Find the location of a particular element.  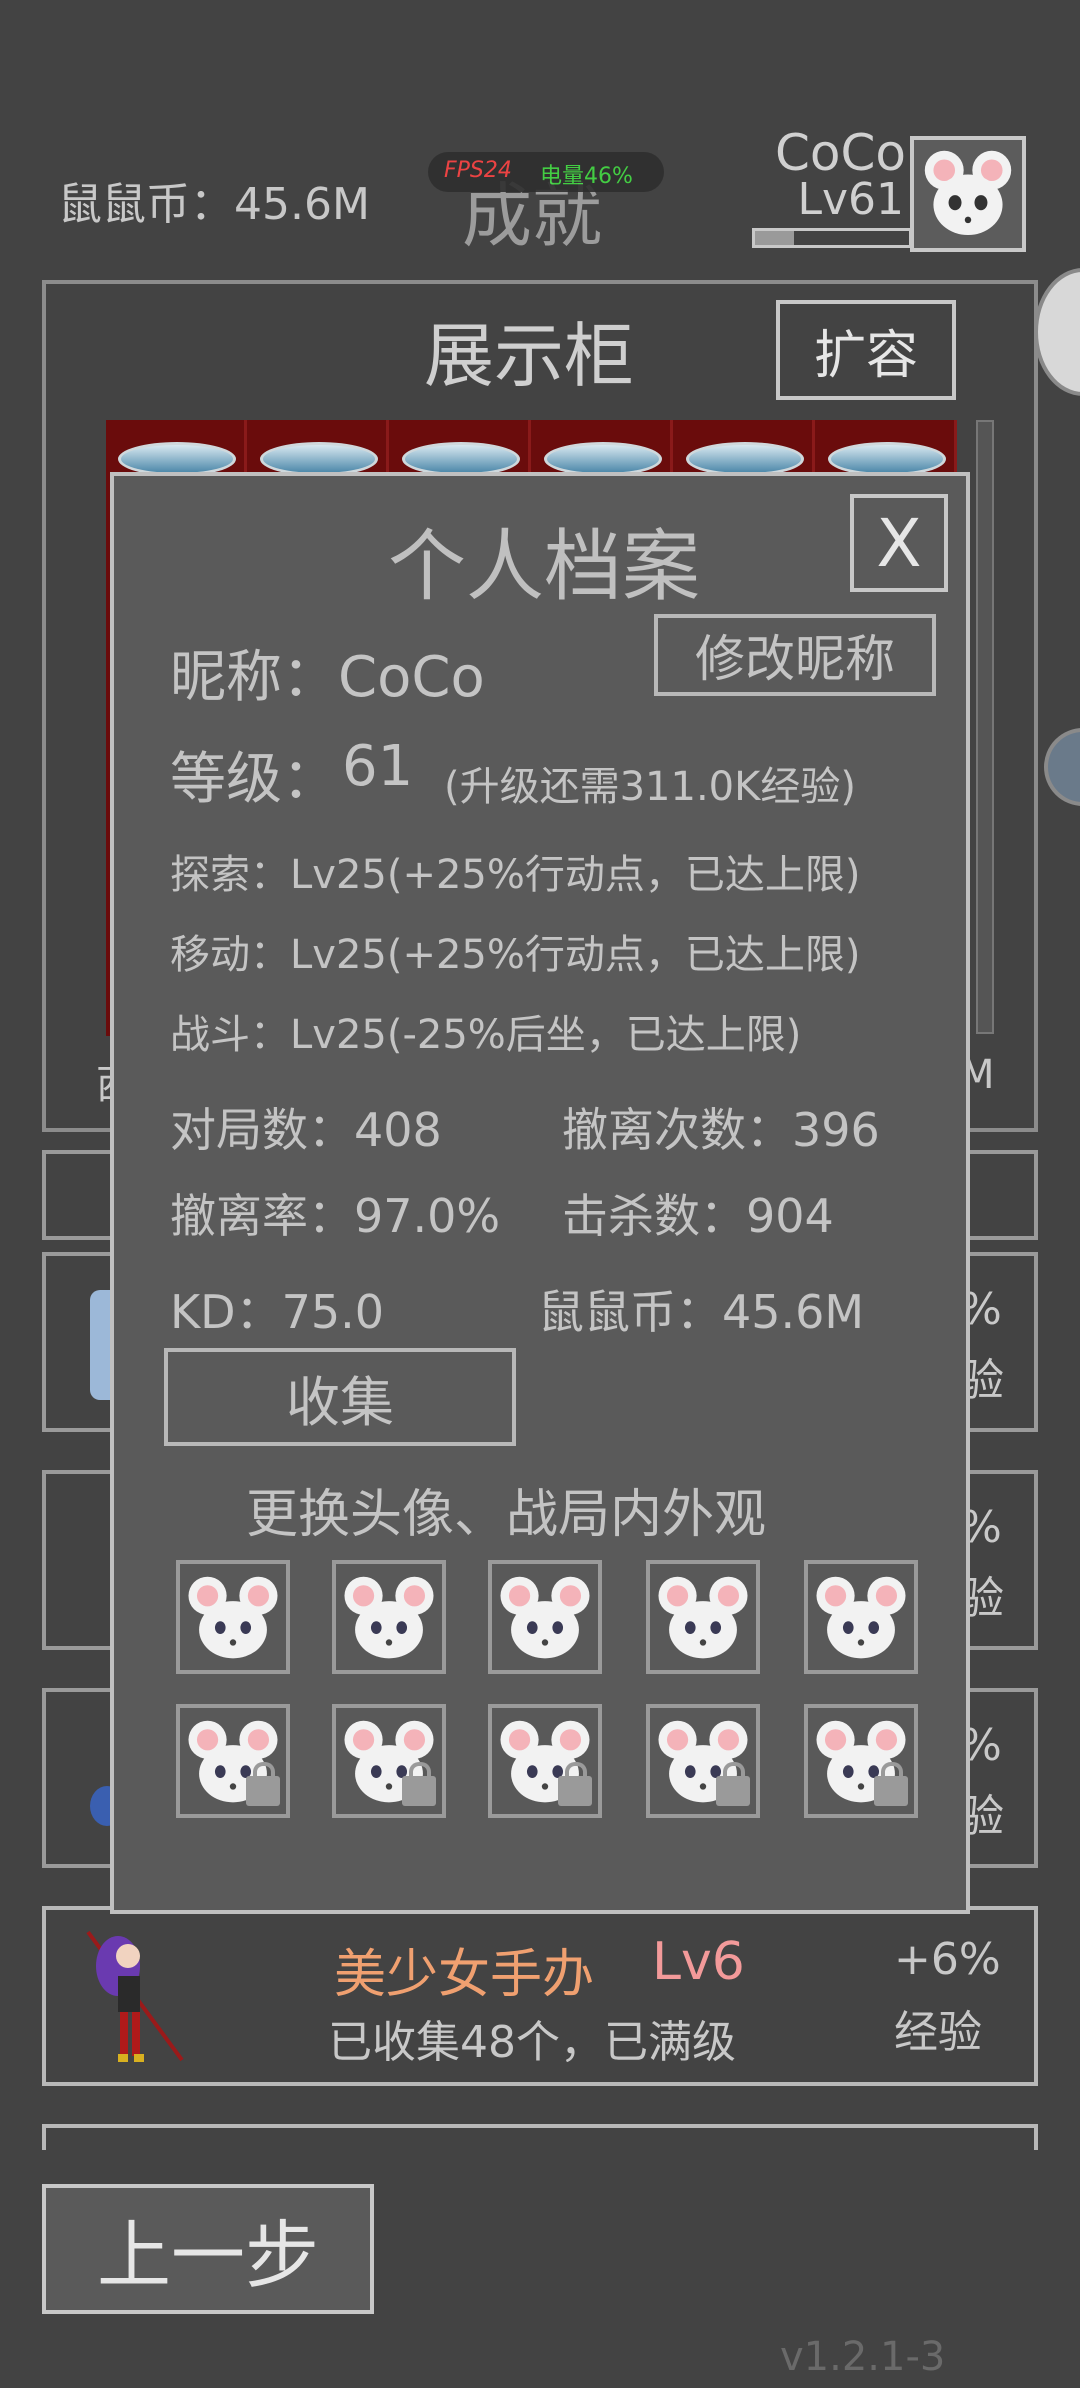

anime-figure-icon is located at coordinates (135, 1996).